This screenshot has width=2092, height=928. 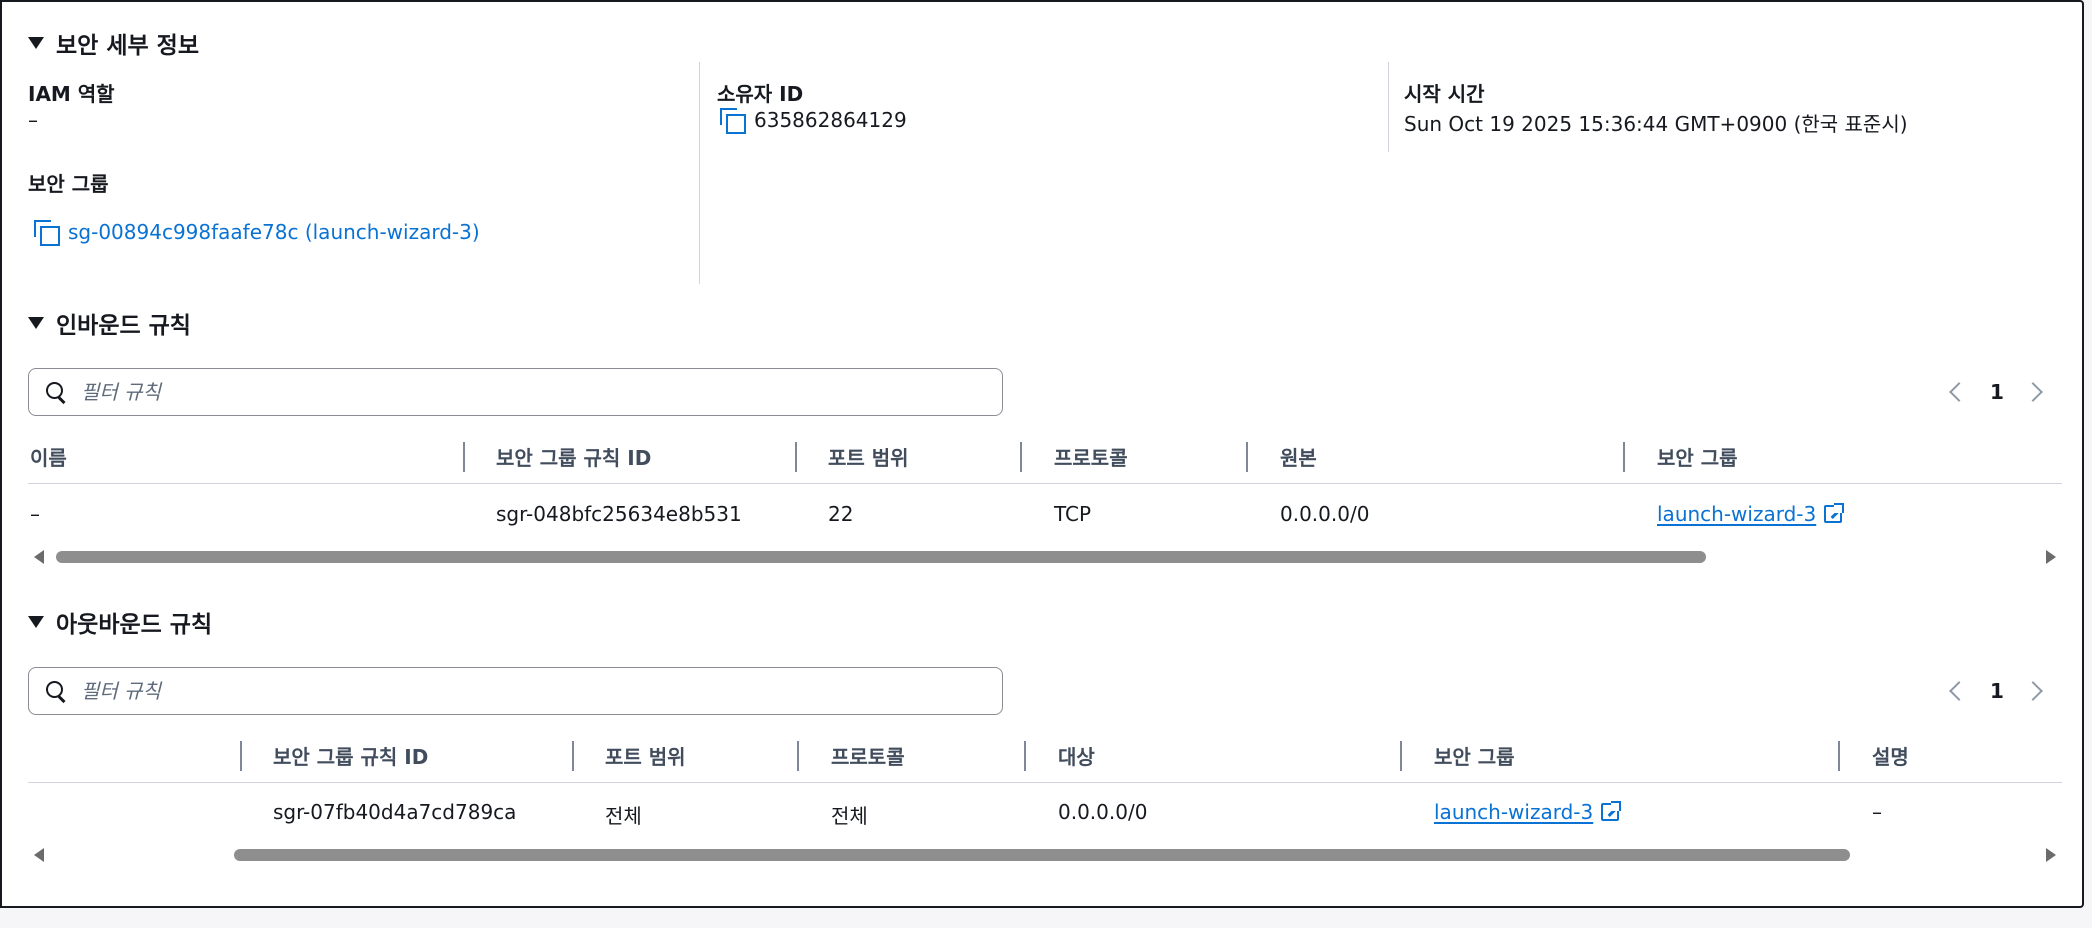 I want to click on inbound-filter-field, so click(x=515, y=392).